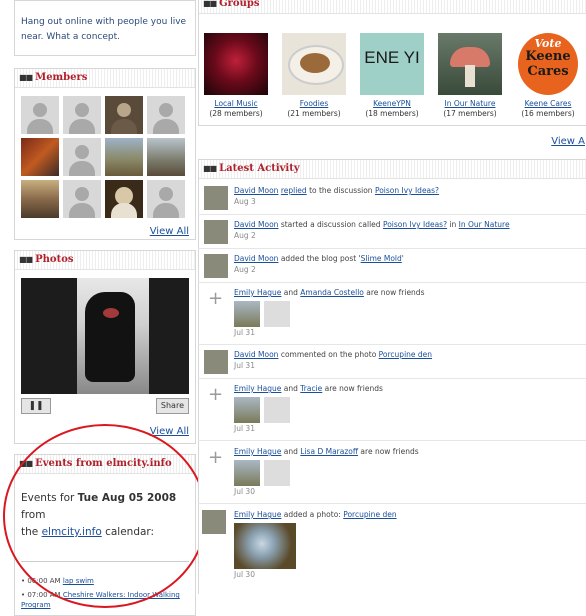 Image resolution: width=586 pixels, height=616 pixels. I want to click on events-date: Tue Aug 05 2008, so click(127, 498).